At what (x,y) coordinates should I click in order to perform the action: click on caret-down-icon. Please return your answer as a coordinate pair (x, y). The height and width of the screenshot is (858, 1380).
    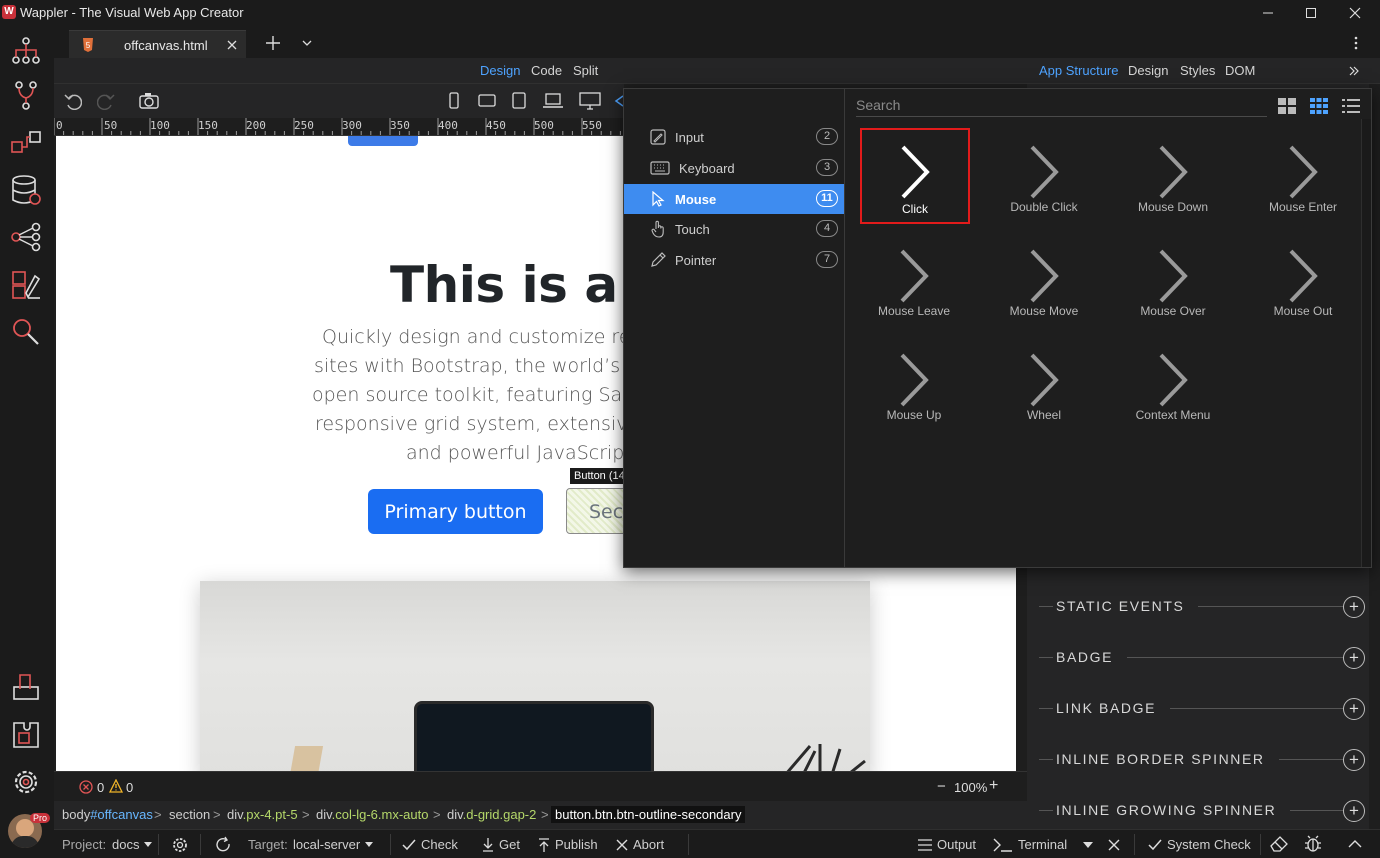
    Looking at the image, I should click on (1088, 845).